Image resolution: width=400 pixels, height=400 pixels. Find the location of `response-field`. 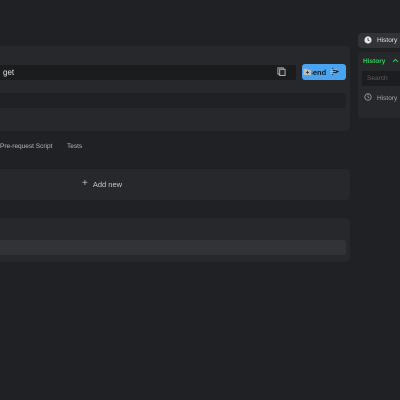

response-field is located at coordinates (173, 247).